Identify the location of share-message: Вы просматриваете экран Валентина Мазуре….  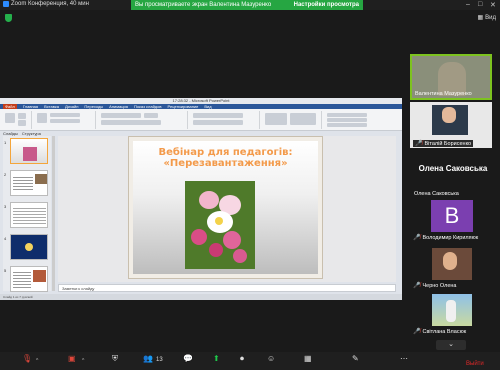
(203, 5).